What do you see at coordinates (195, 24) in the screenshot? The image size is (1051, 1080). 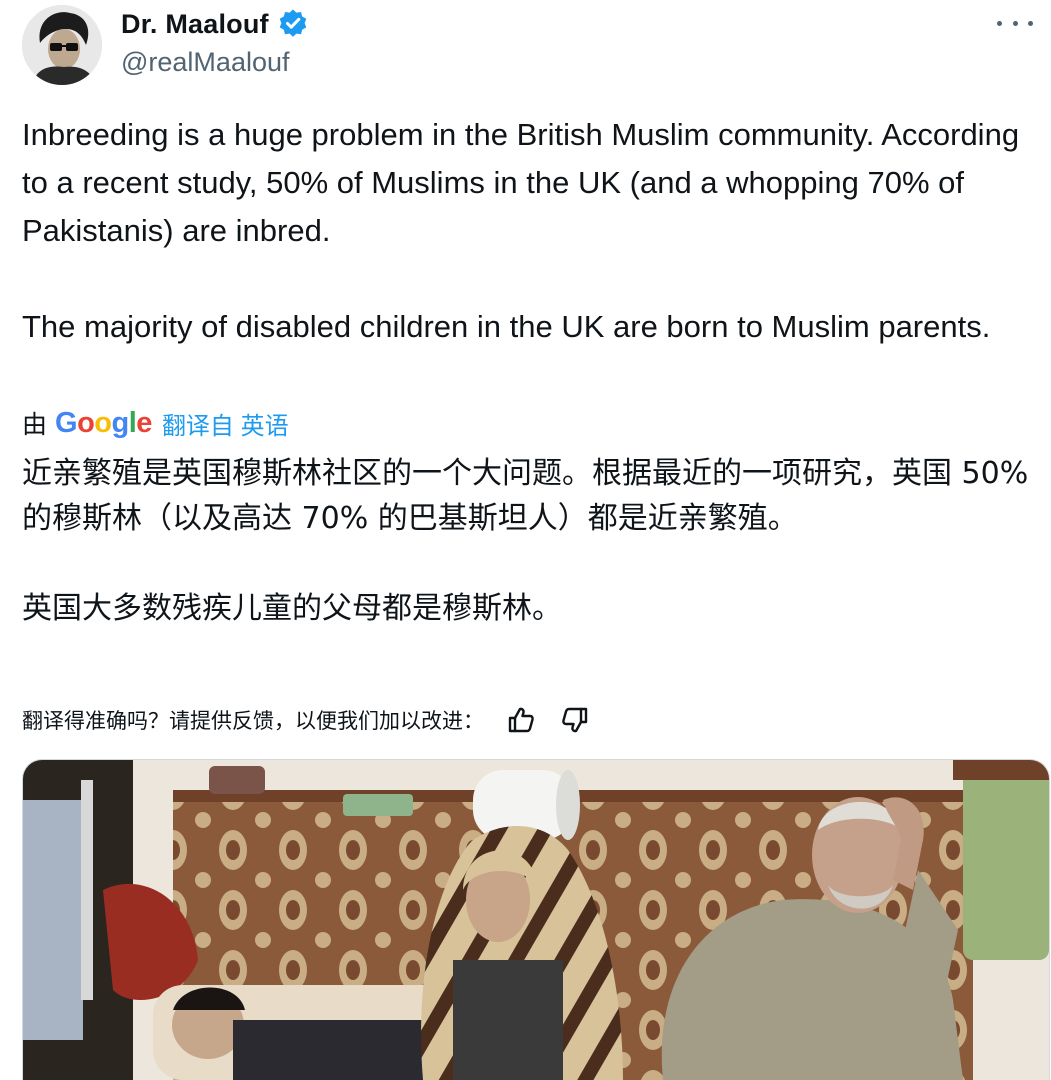 I see `display-name: Dr. Maalouf` at bounding box center [195, 24].